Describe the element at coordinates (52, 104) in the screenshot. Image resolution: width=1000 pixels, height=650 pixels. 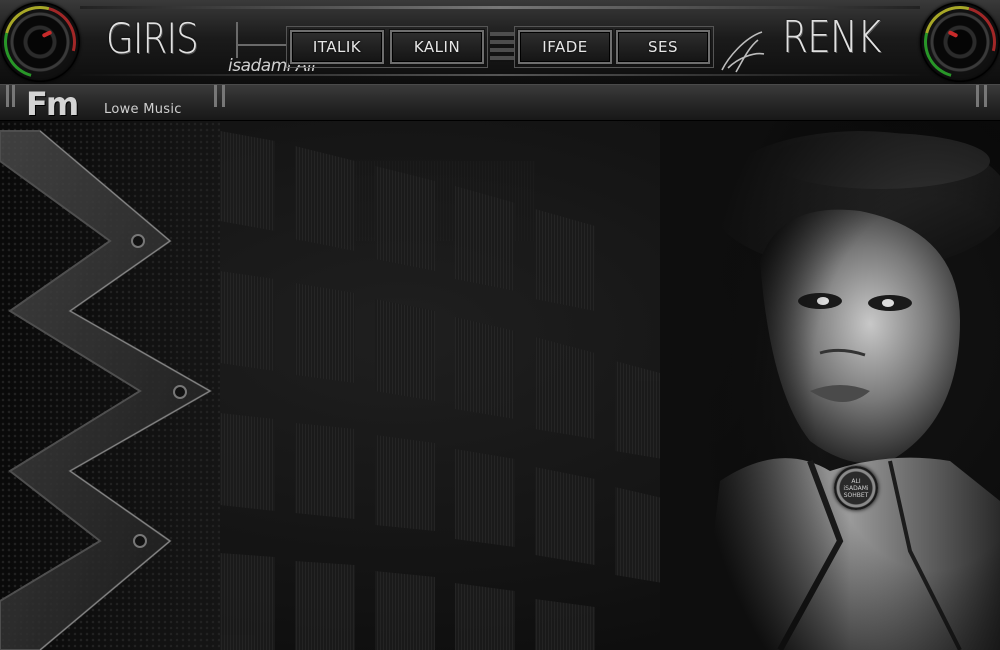
I see `fm-logo: Fm` at that location.